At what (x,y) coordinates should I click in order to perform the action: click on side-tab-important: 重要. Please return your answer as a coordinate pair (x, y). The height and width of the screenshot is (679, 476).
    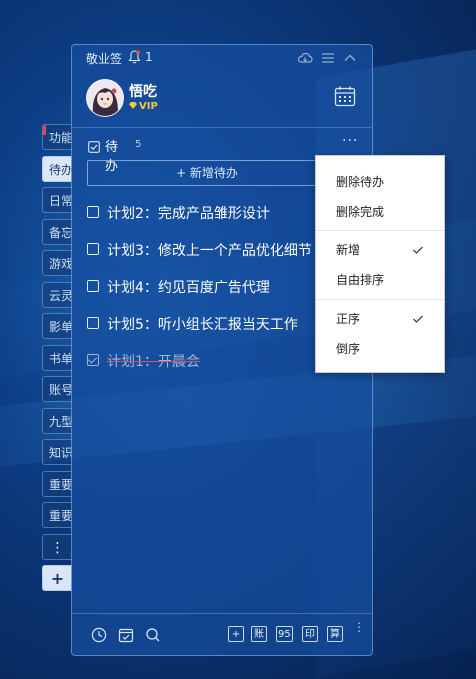
    Looking at the image, I should click on (57, 483).